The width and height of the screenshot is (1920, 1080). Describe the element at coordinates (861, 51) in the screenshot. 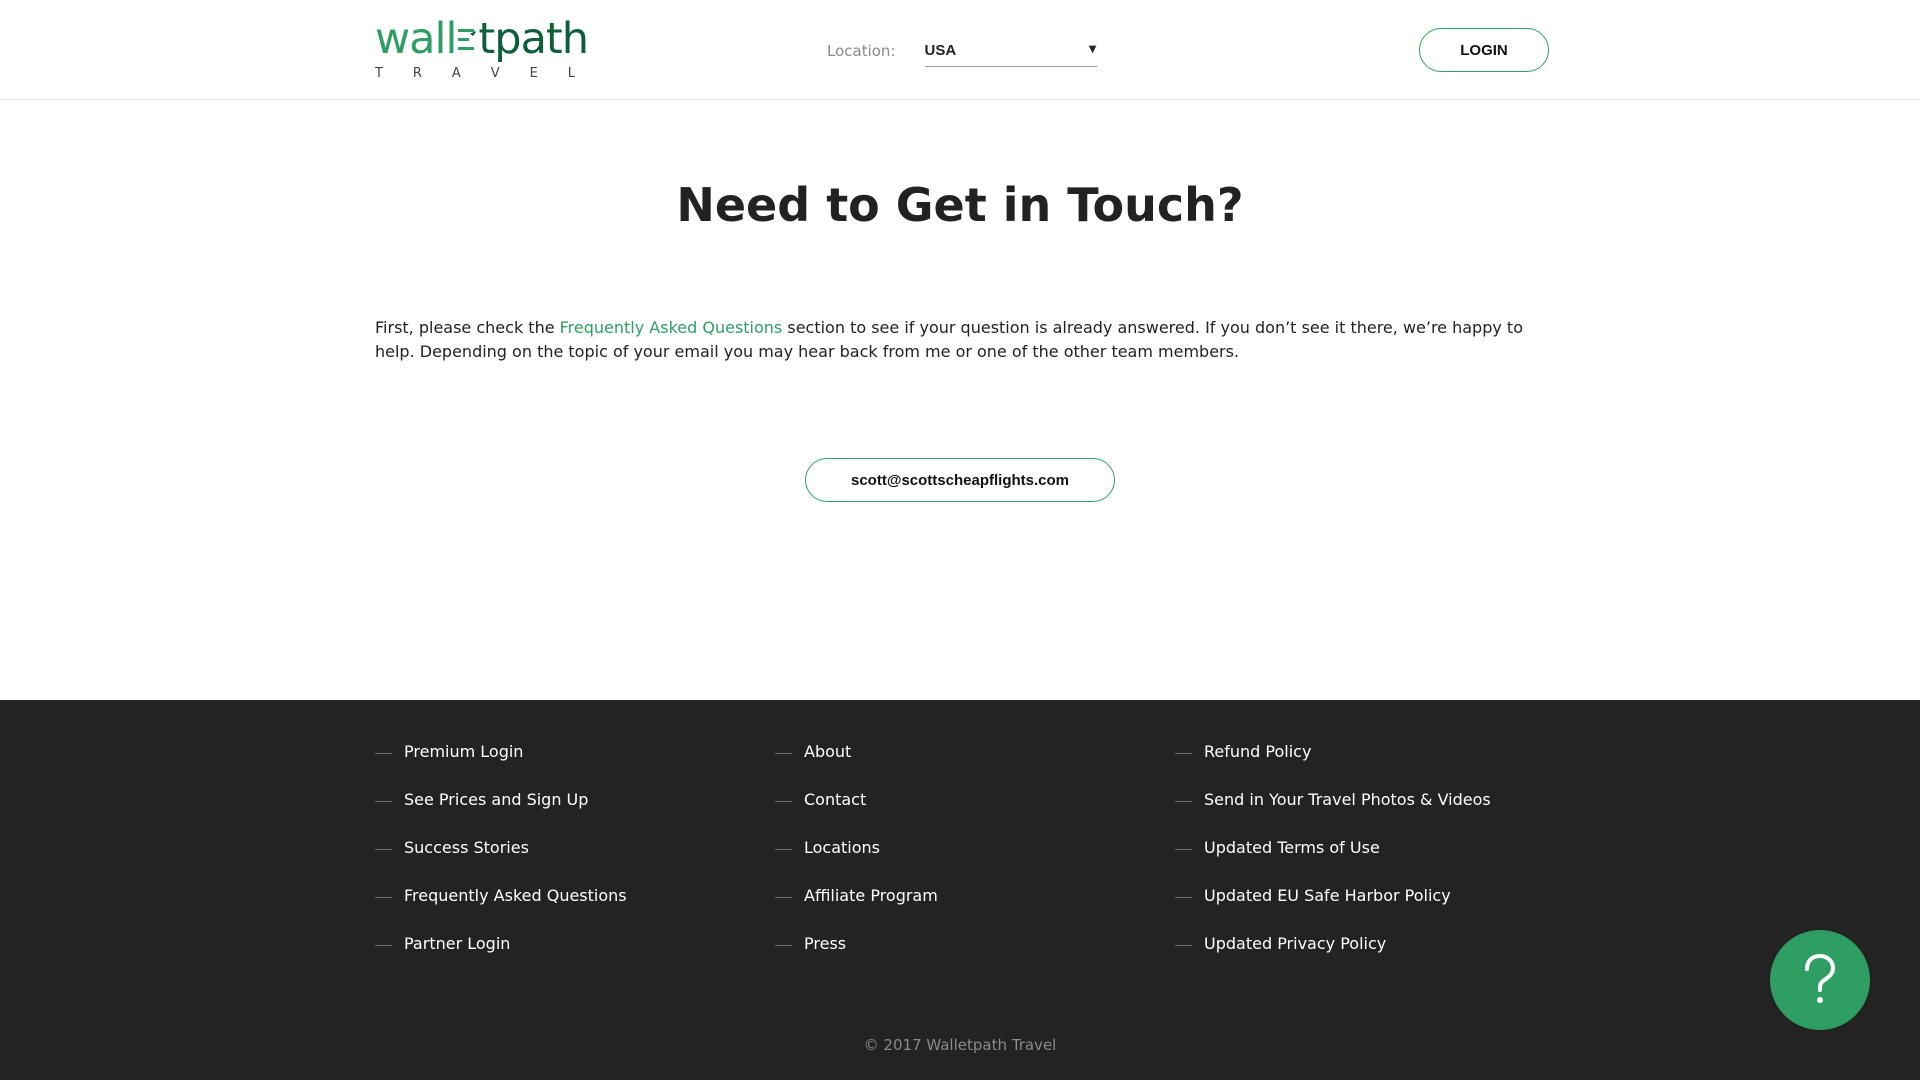

I see `location-label: Location:` at that location.